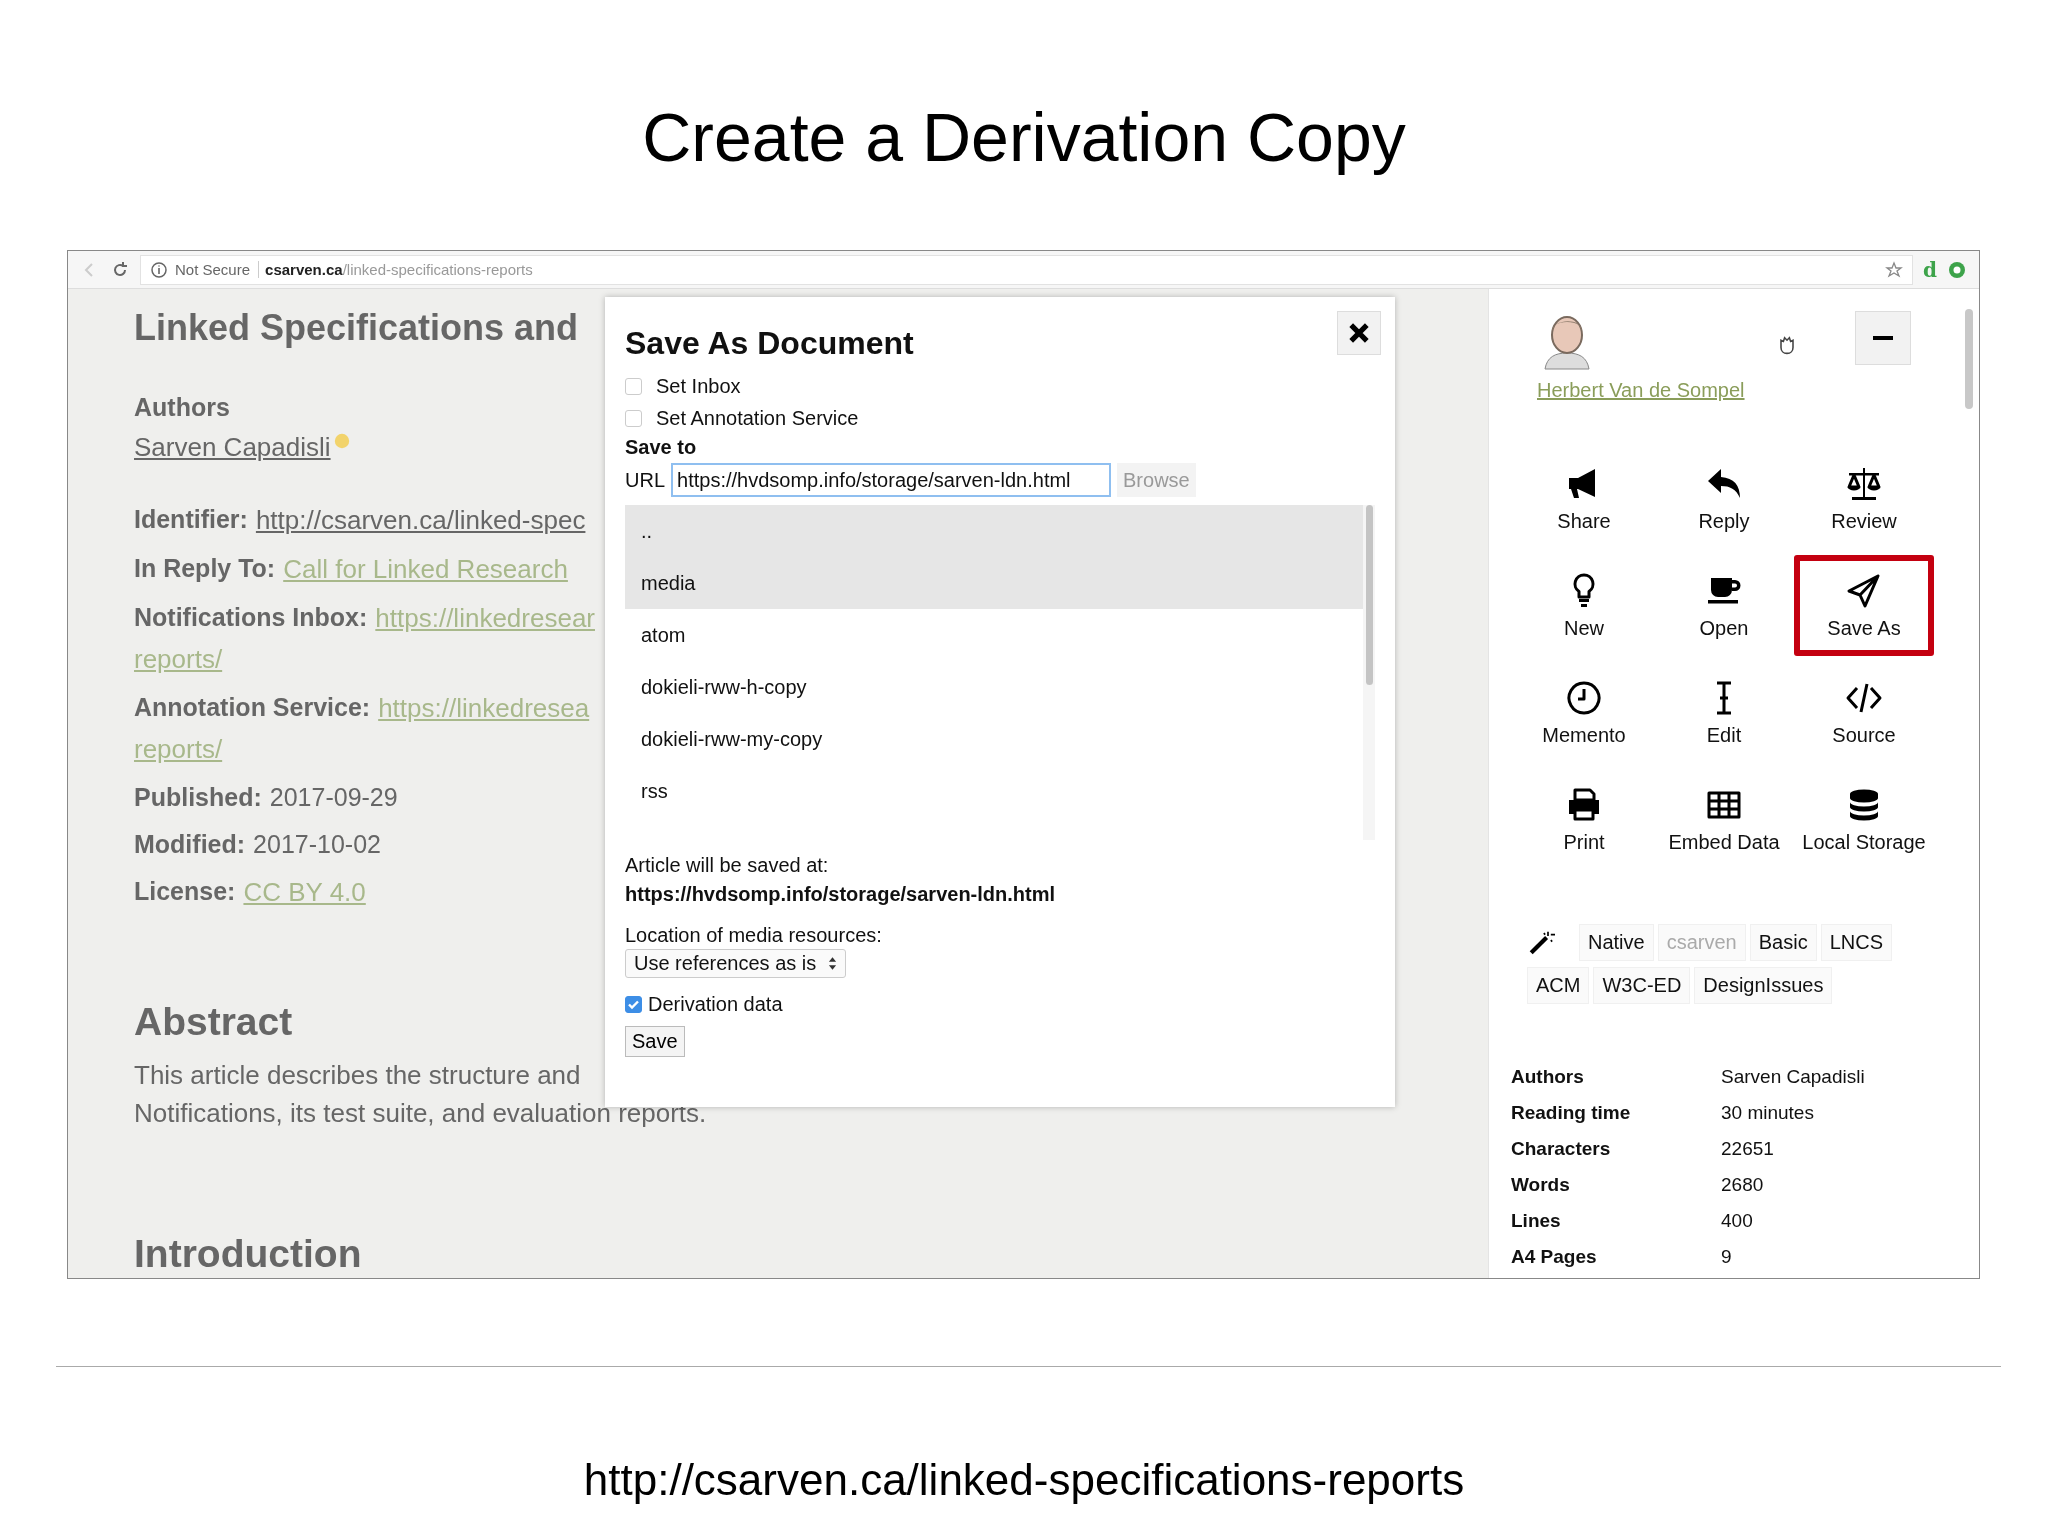 This screenshot has width=2048, height=1536. Describe the element at coordinates (1024, 137) in the screenshot. I see `slide-title: Create a Derivation Copy` at that location.